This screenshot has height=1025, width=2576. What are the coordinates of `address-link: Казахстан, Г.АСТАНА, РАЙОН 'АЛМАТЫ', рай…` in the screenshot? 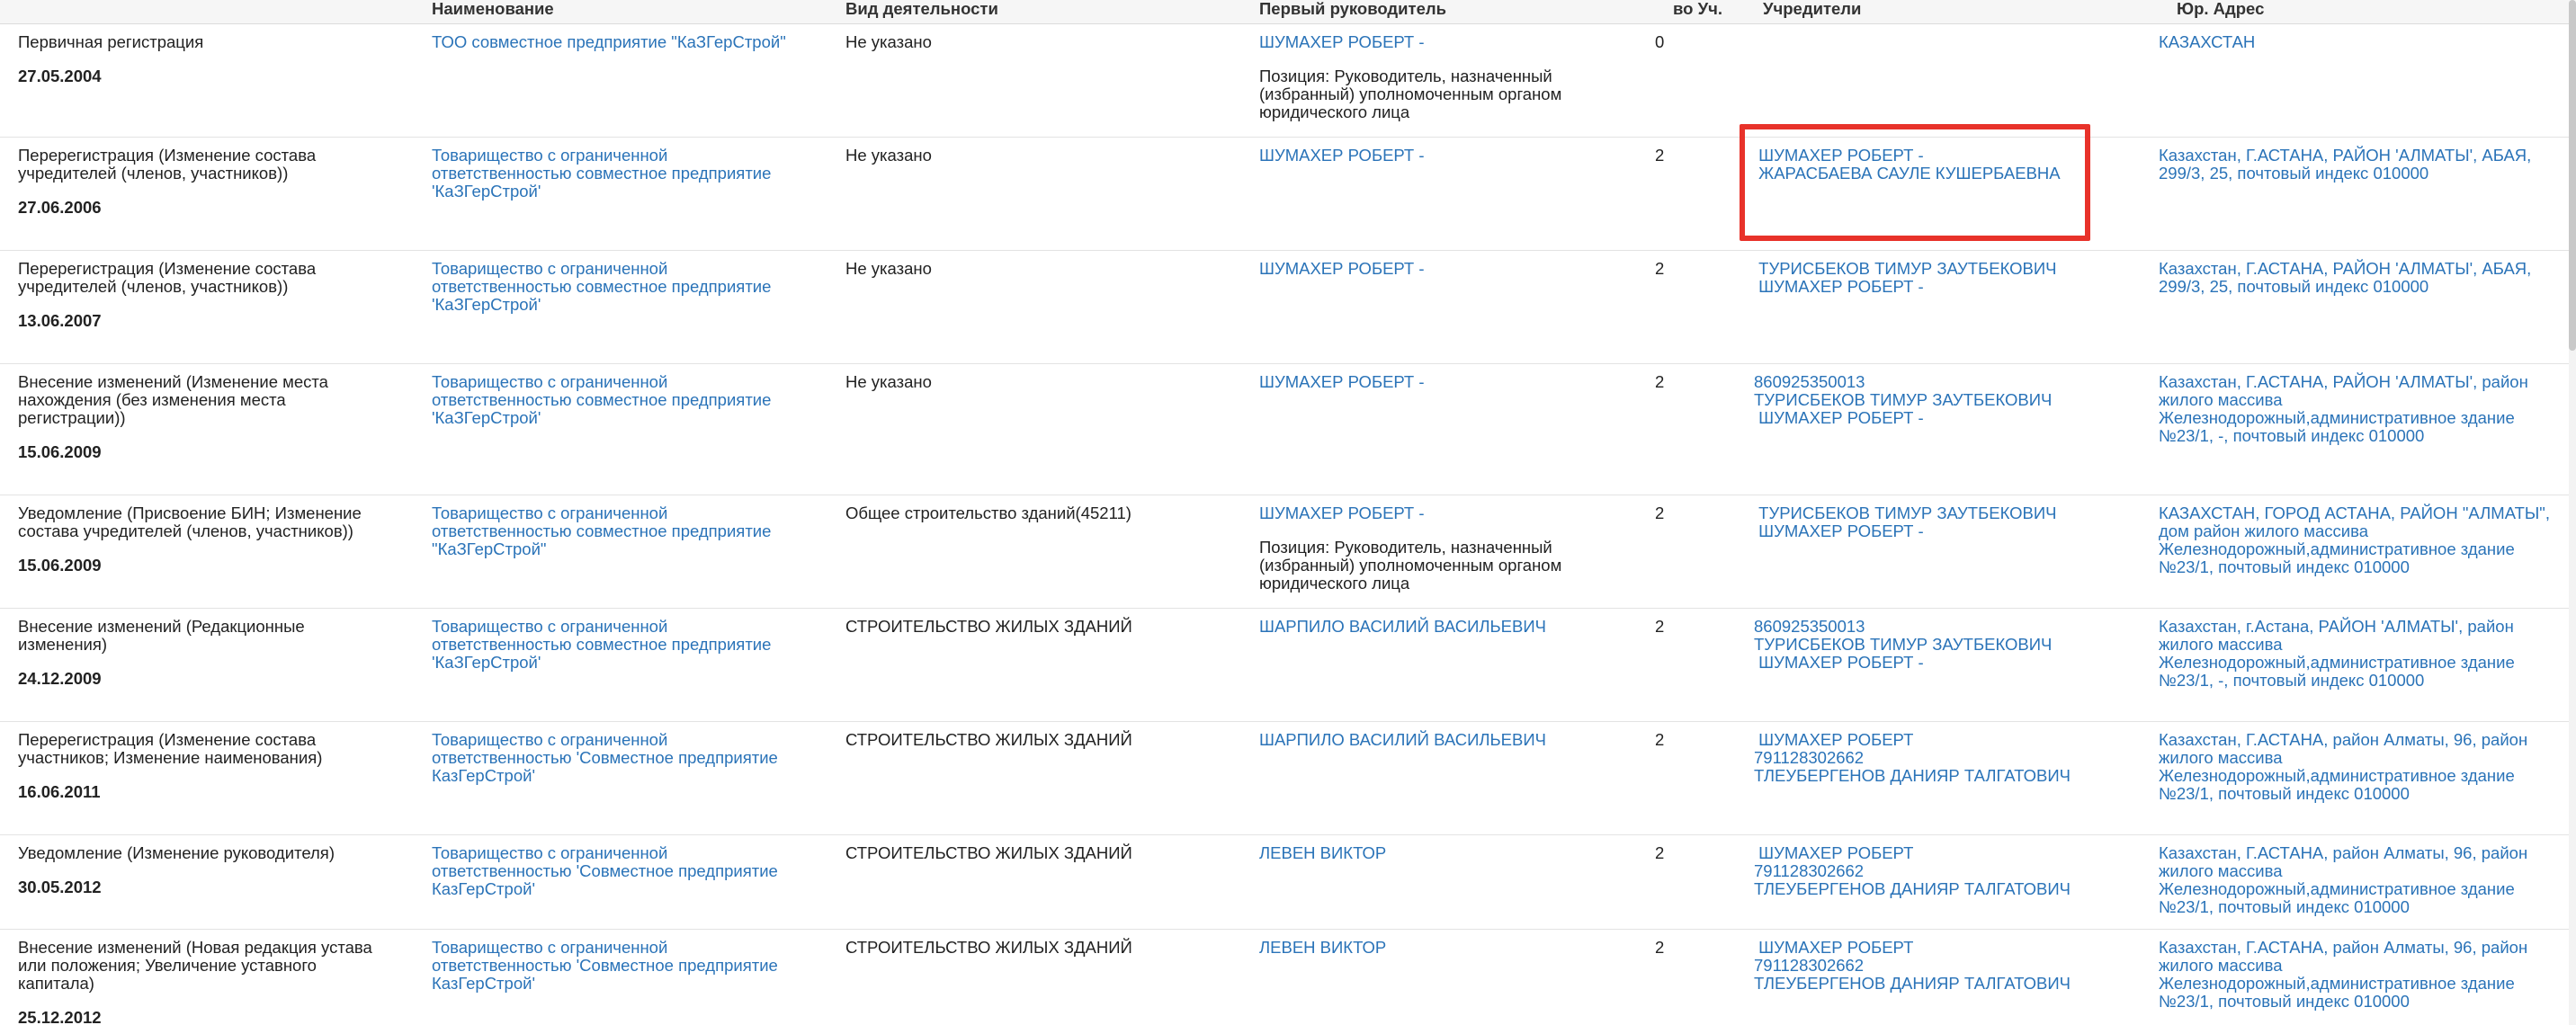 It's located at (2343, 409).